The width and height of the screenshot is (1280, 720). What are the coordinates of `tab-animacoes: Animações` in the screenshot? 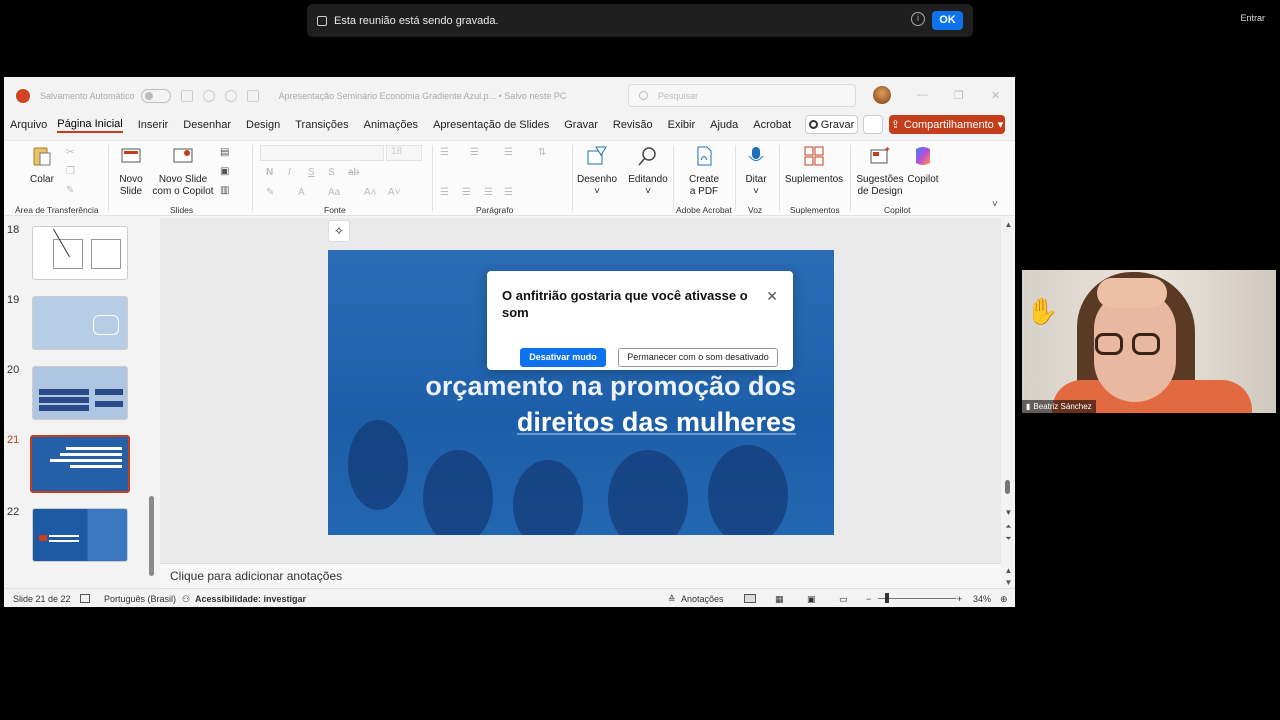 It's located at (391, 125).